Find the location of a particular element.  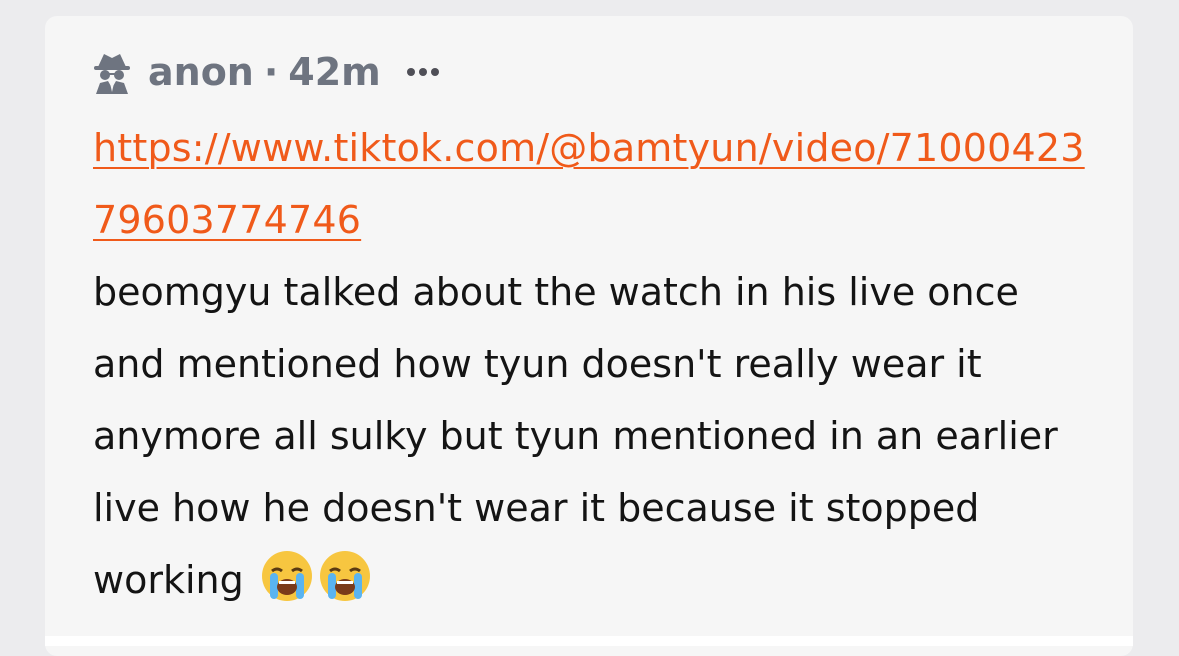

post-time: 42m is located at coordinates (334, 72).